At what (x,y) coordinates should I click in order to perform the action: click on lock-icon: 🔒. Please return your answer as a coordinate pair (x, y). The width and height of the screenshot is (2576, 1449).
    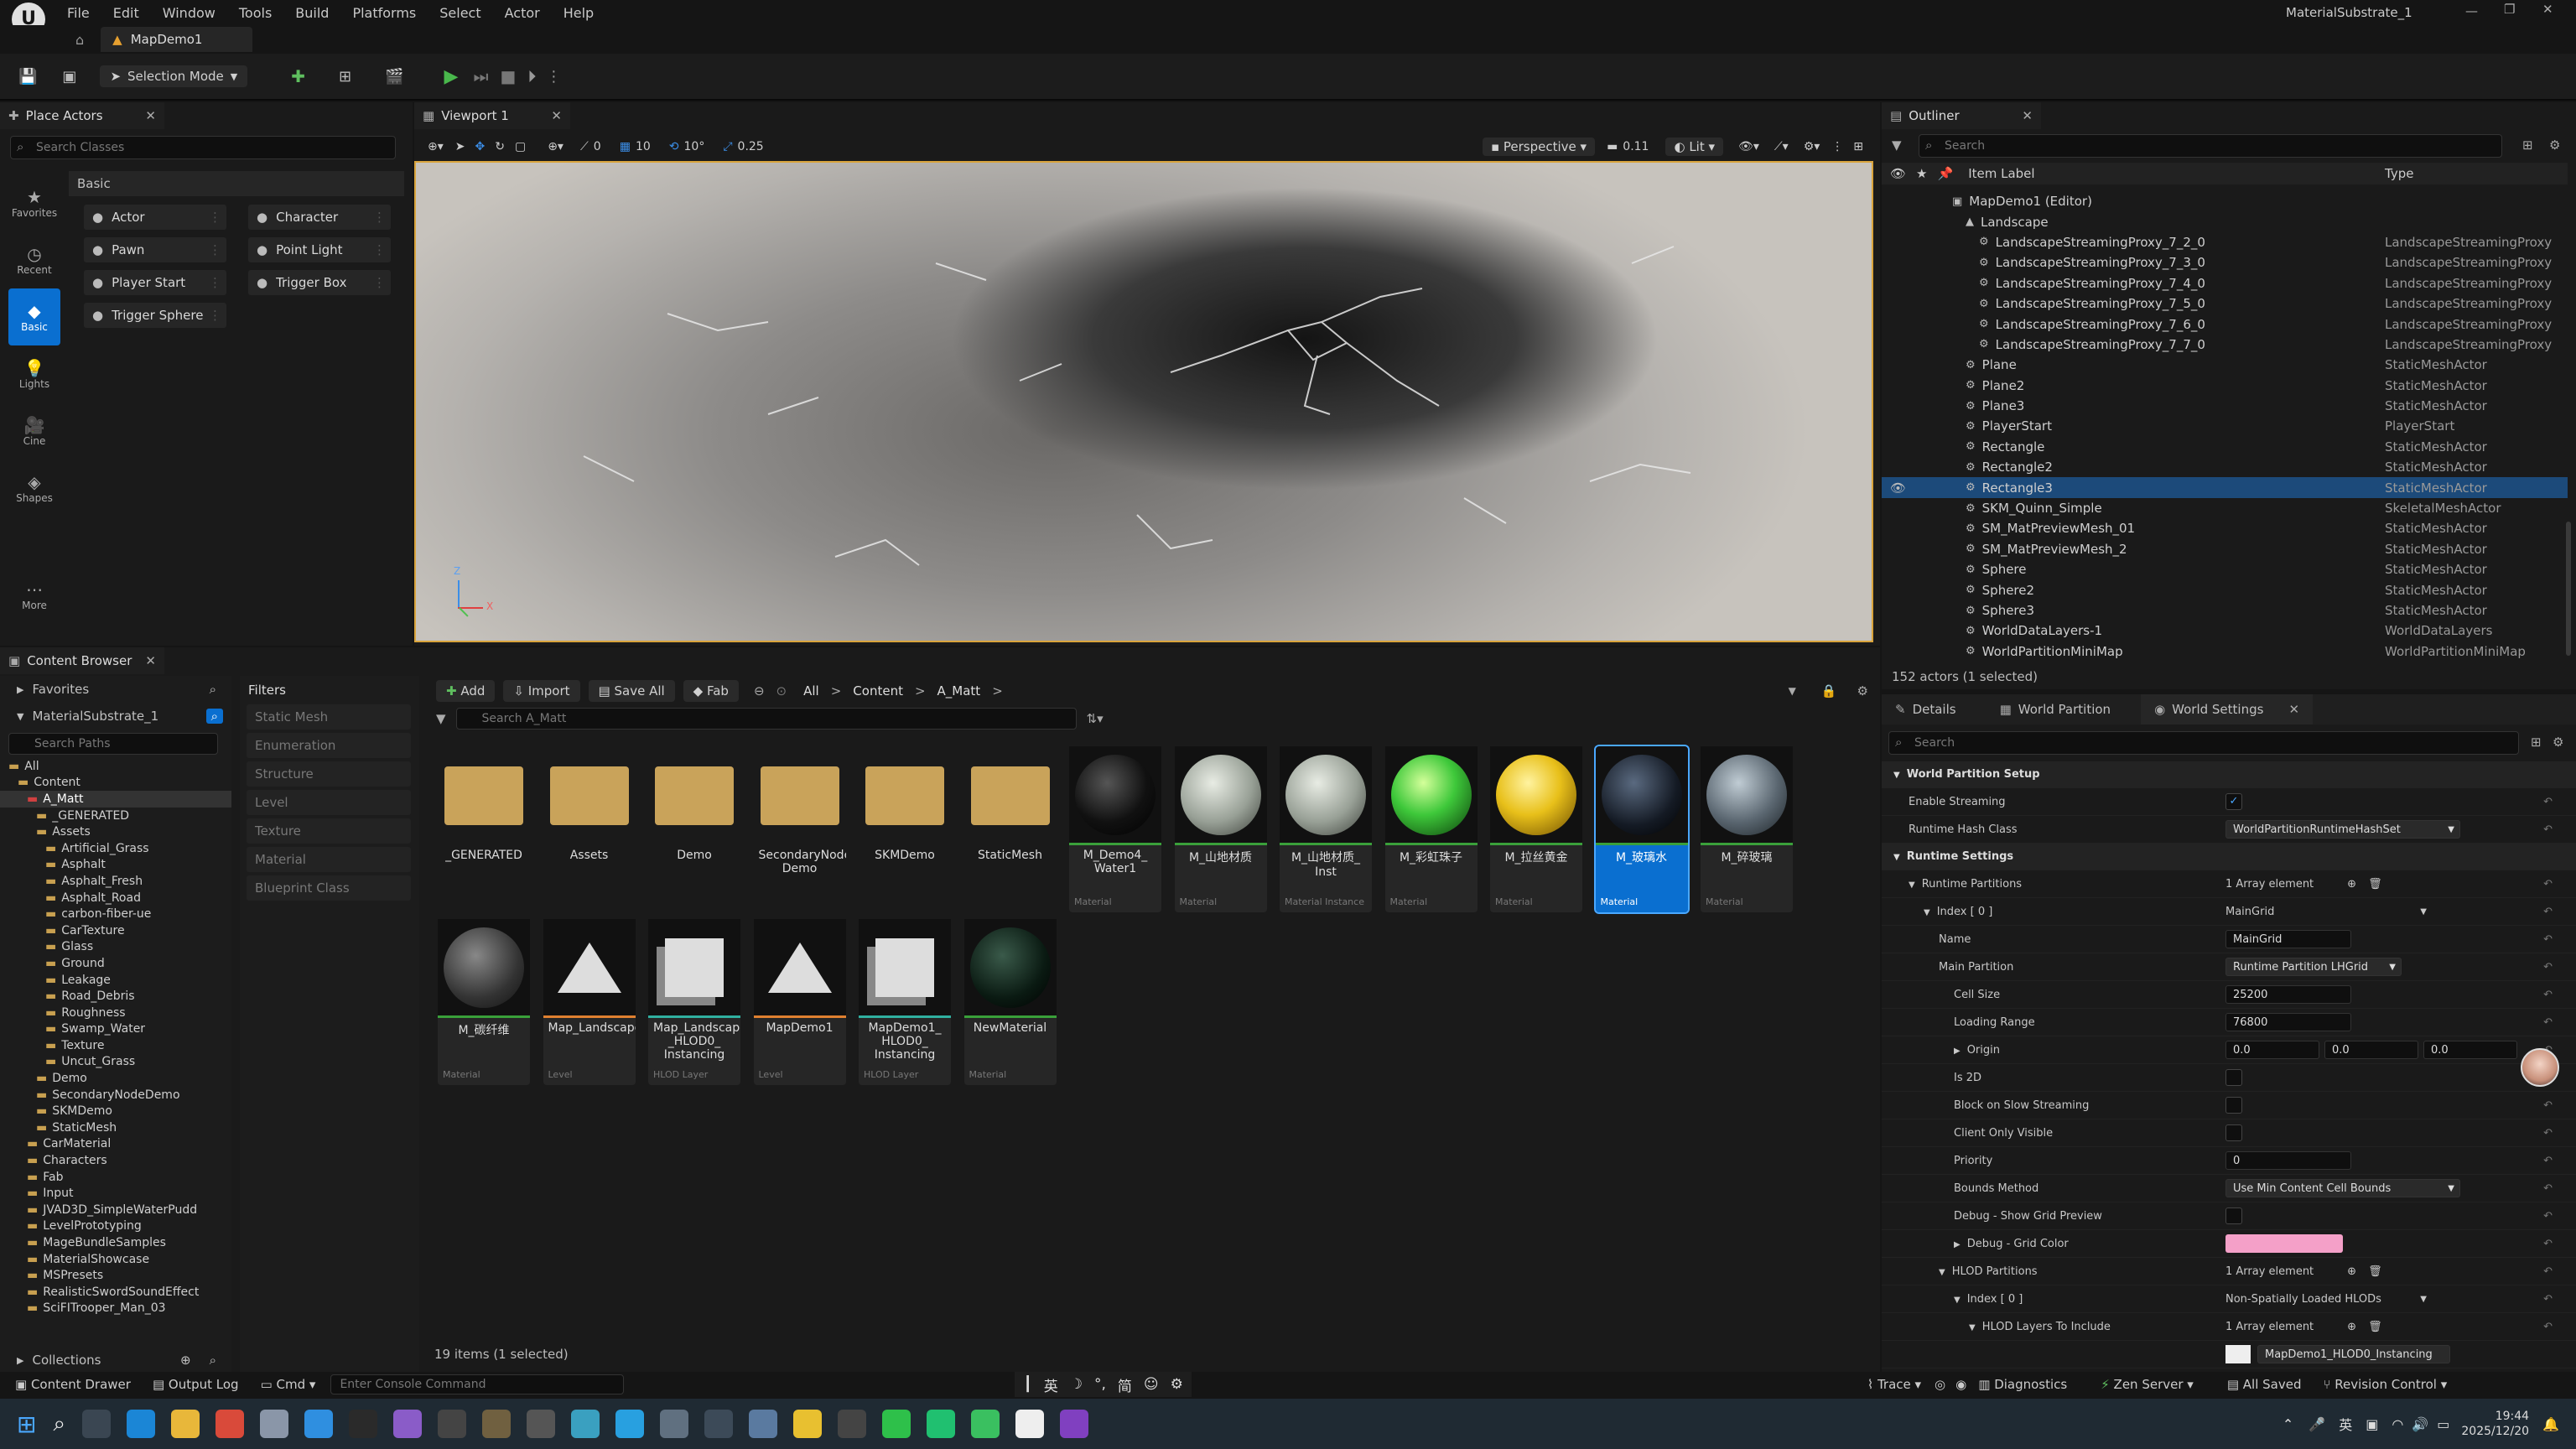
    Looking at the image, I should click on (1829, 691).